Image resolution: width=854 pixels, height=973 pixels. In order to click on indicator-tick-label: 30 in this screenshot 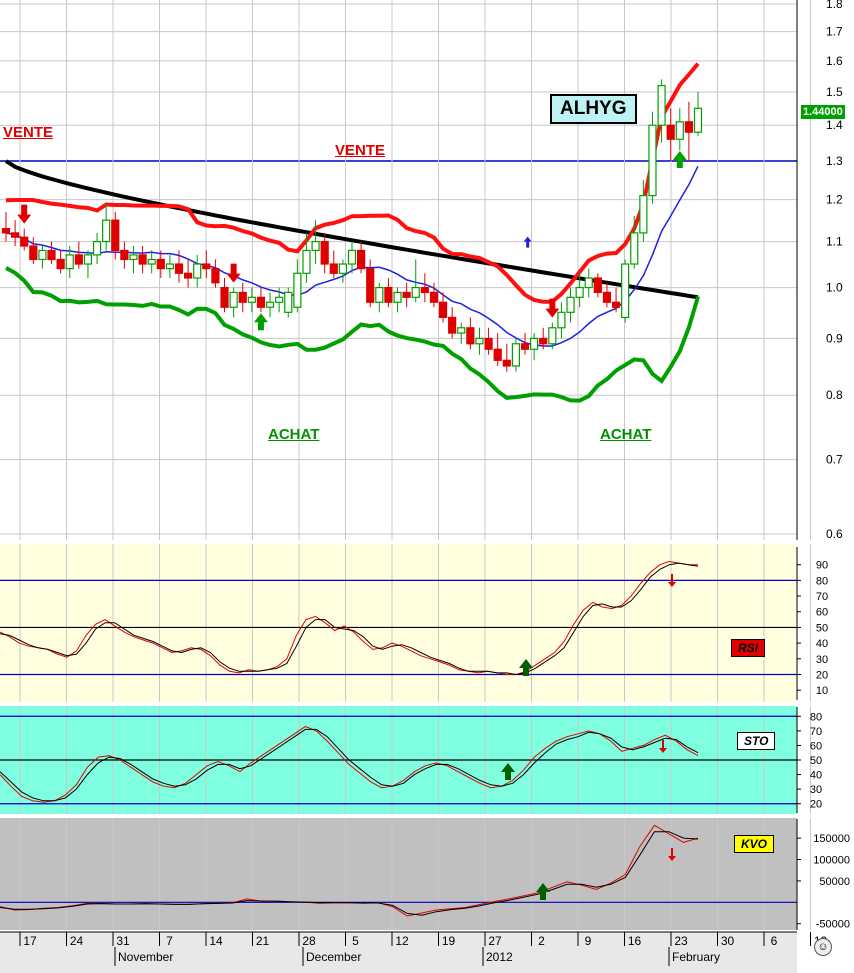, I will do `click(822, 660)`.